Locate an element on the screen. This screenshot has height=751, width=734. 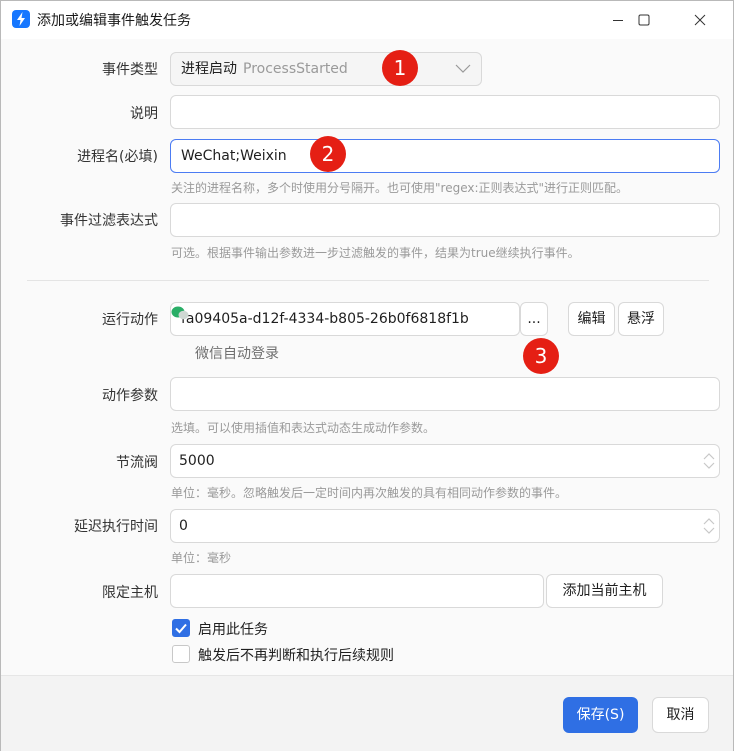
title-bar: 添加或编辑事件触发任务 is located at coordinates (367, 20).